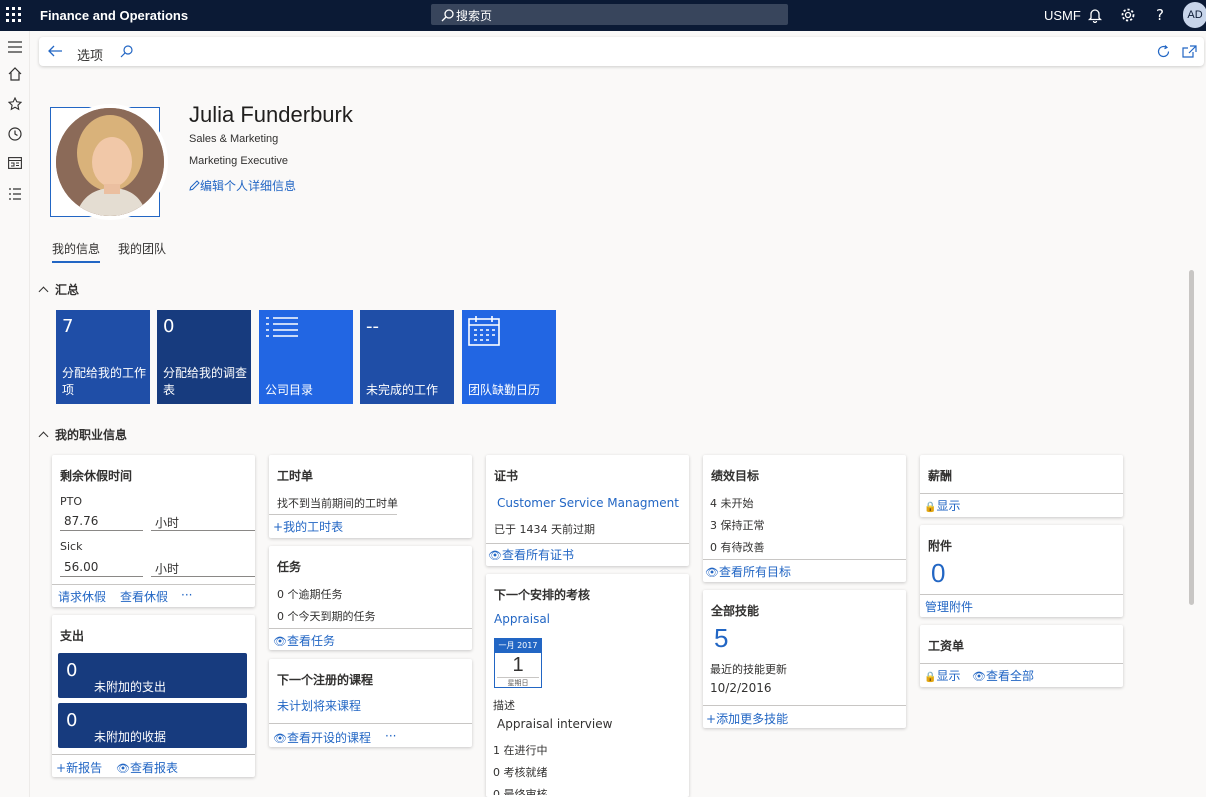  I want to click on show-compensation-link: 🔒显示, so click(942, 505).